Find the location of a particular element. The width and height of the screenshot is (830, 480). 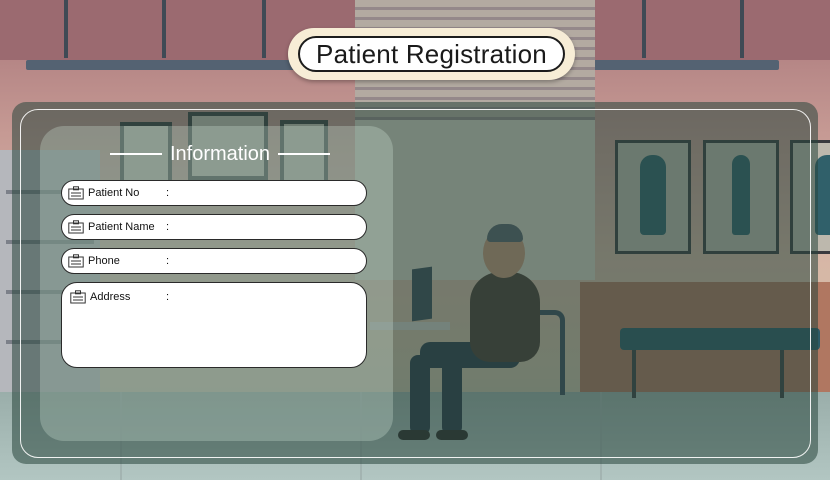

header-title-box: Patient Registration is located at coordinates (431, 54).